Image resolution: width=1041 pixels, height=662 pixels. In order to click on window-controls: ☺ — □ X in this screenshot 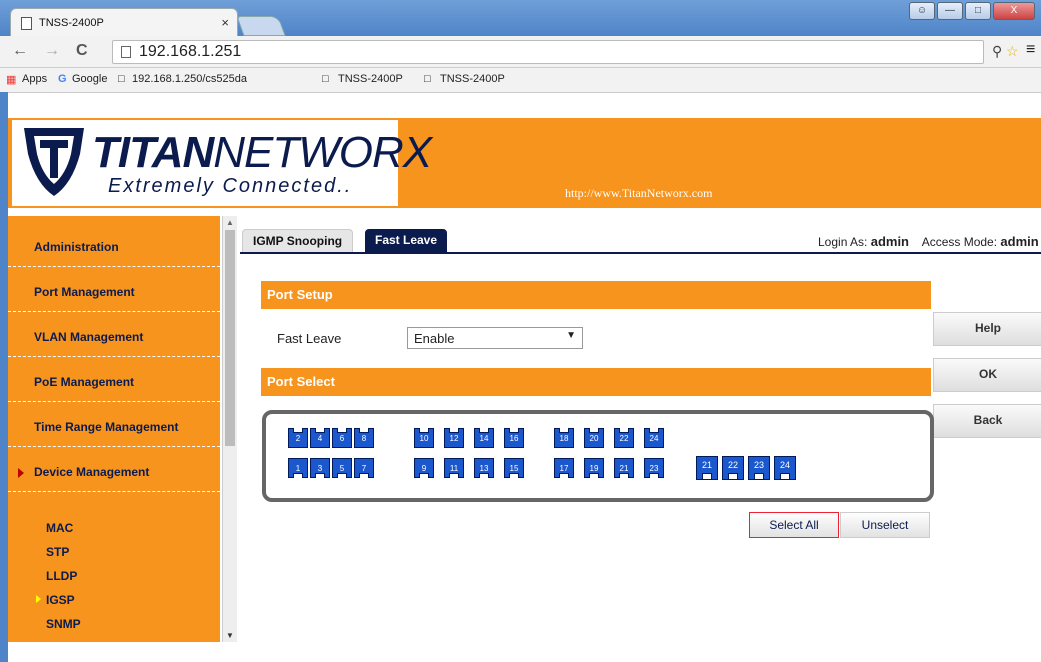, I will do `click(972, 11)`.